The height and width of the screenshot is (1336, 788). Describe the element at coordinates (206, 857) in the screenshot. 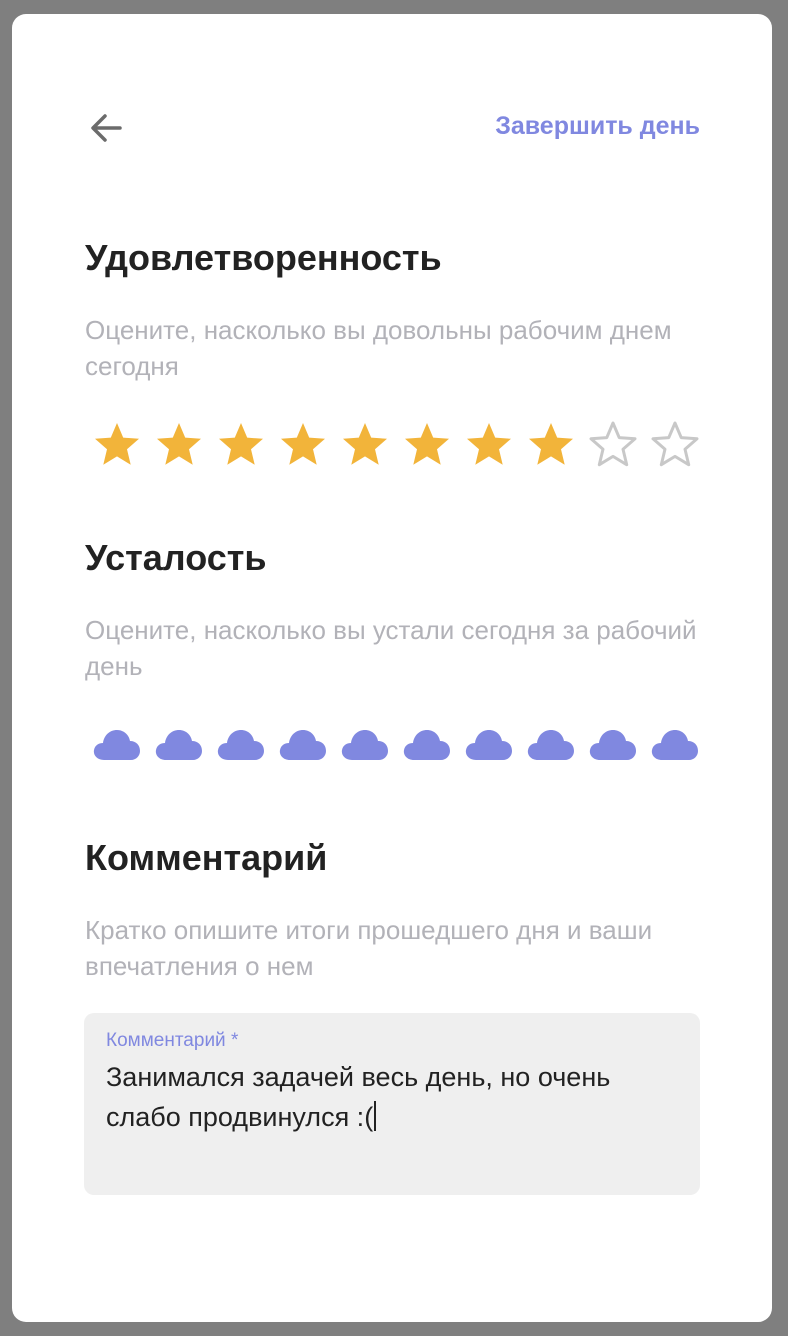

I see `comment-title: Комментарий` at that location.